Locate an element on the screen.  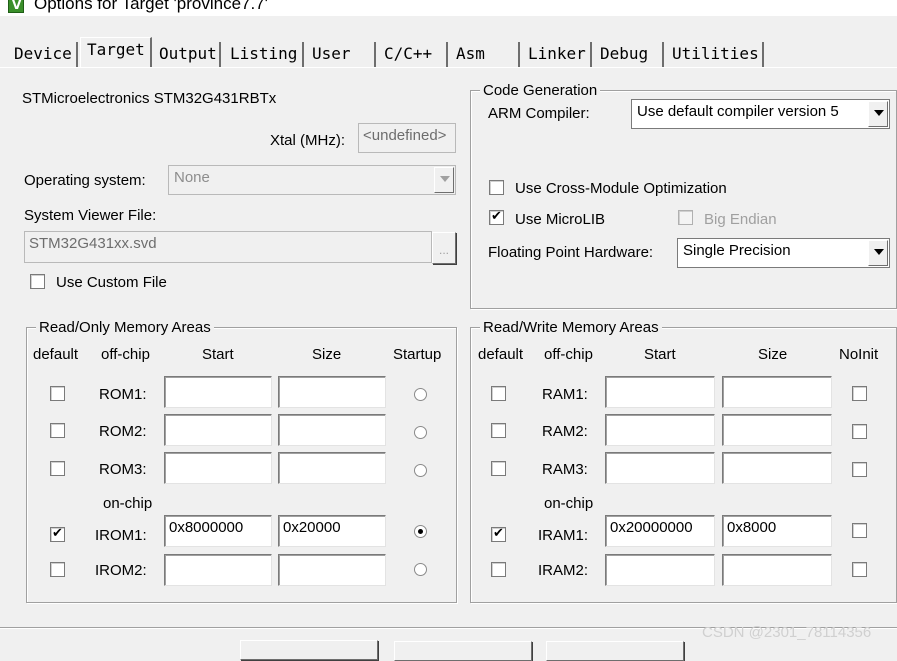
iram1-start-input: 0x20000000 is located at coordinates (660, 531).